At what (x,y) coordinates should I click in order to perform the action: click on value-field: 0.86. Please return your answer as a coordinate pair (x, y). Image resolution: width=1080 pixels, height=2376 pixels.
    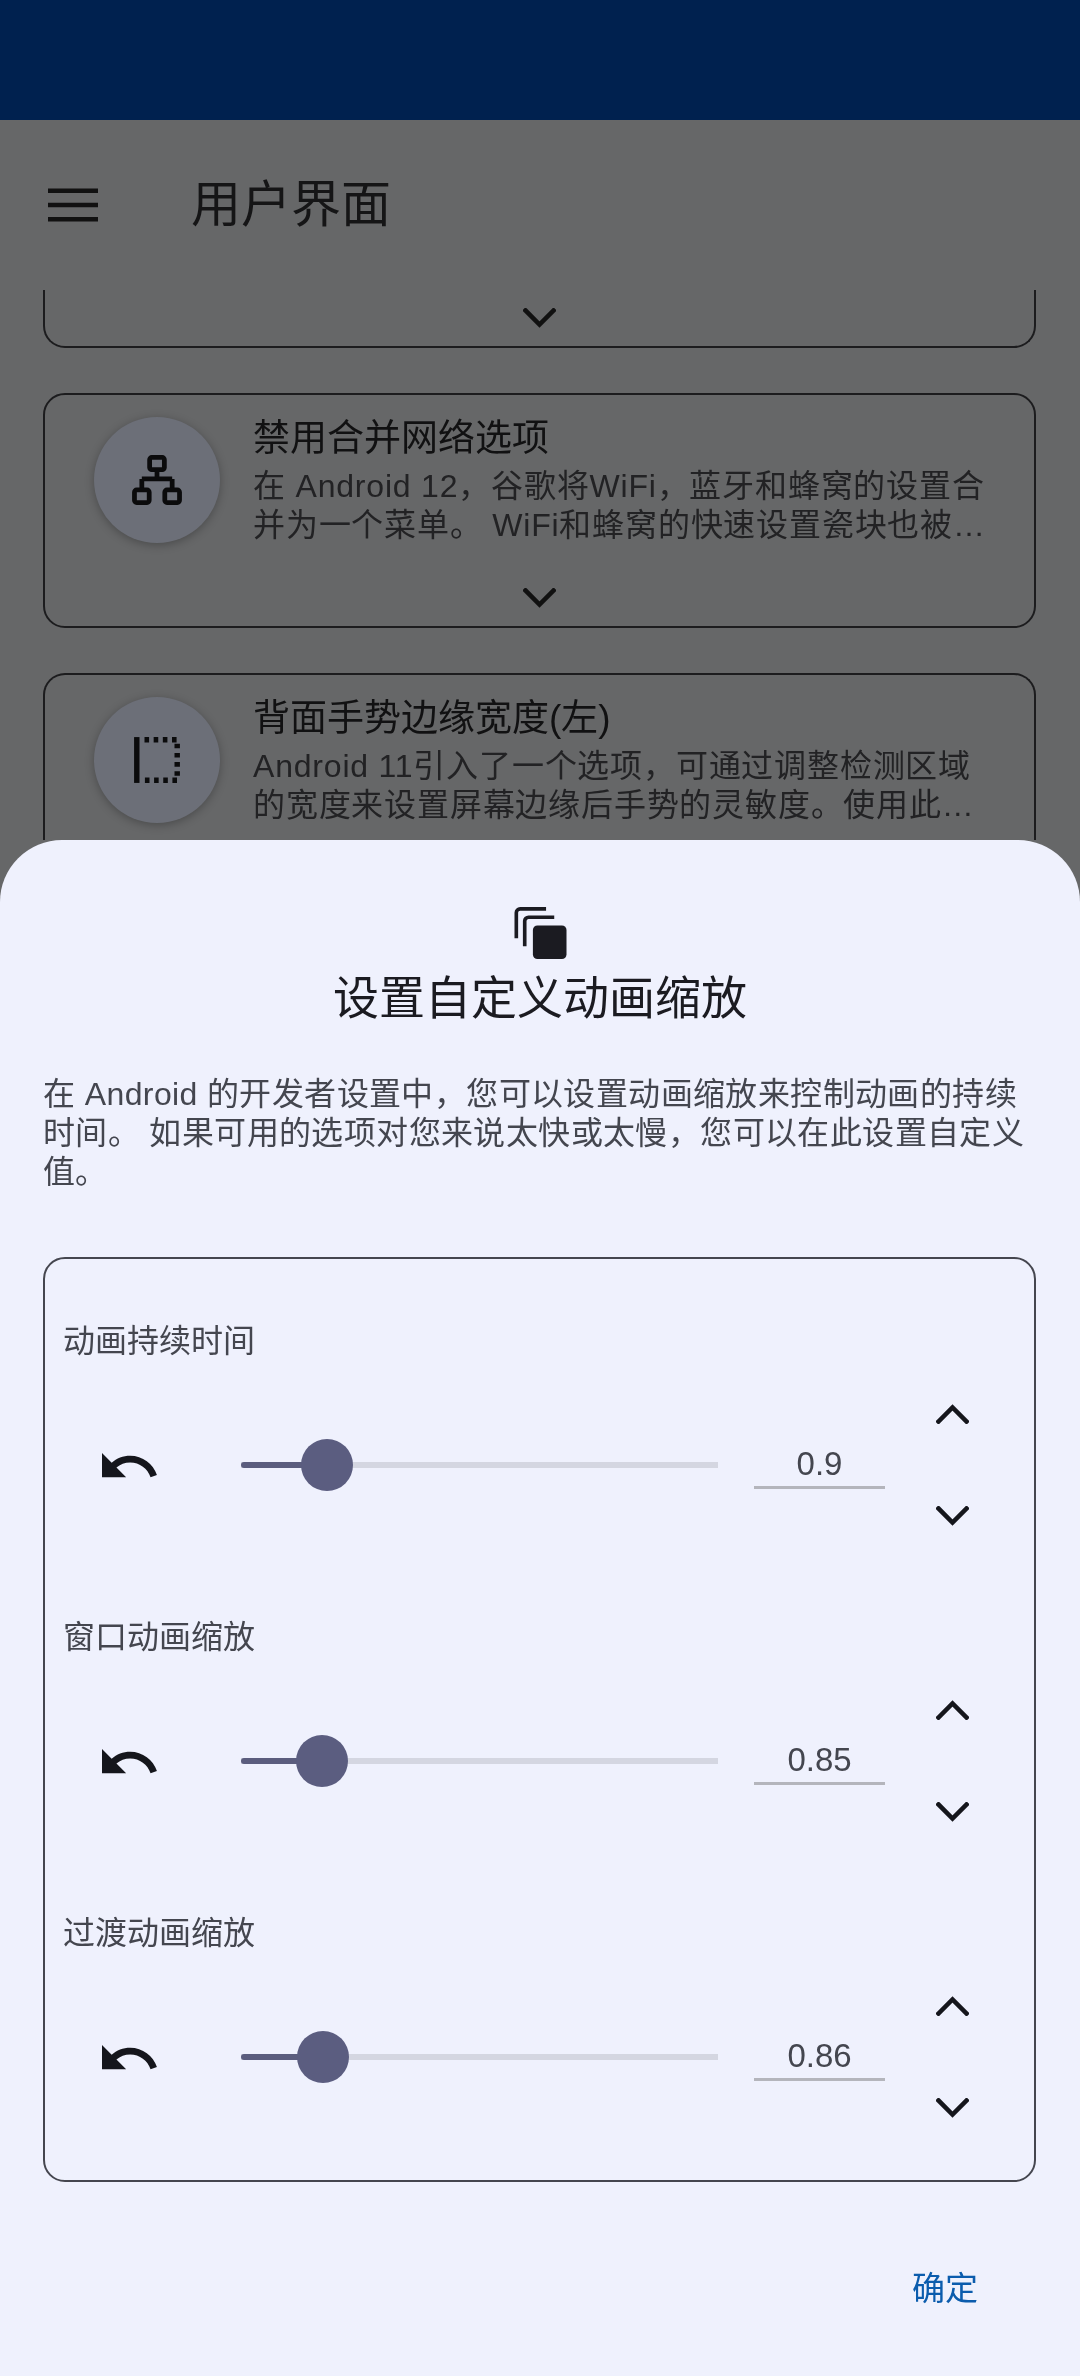
    Looking at the image, I should click on (819, 2057).